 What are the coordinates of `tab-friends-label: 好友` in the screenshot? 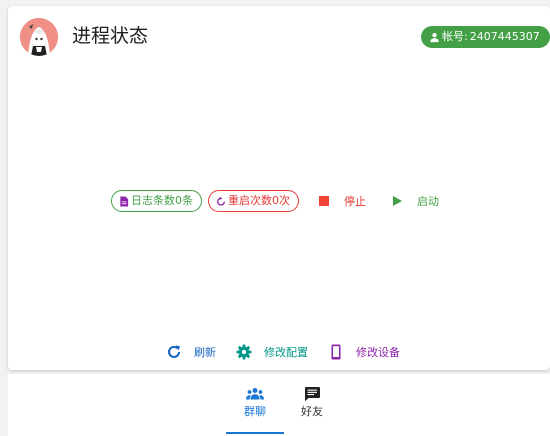 It's located at (312, 411).